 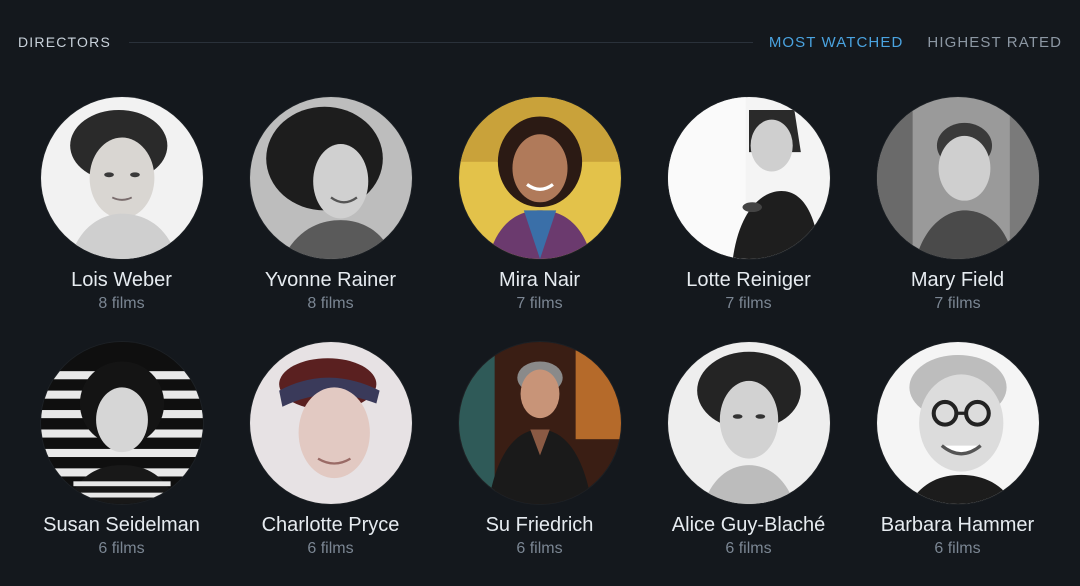 What do you see at coordinates (64, 42) in the screenshot?
I see `section-title: DIRECTORS` at bounding box center [64, 42].